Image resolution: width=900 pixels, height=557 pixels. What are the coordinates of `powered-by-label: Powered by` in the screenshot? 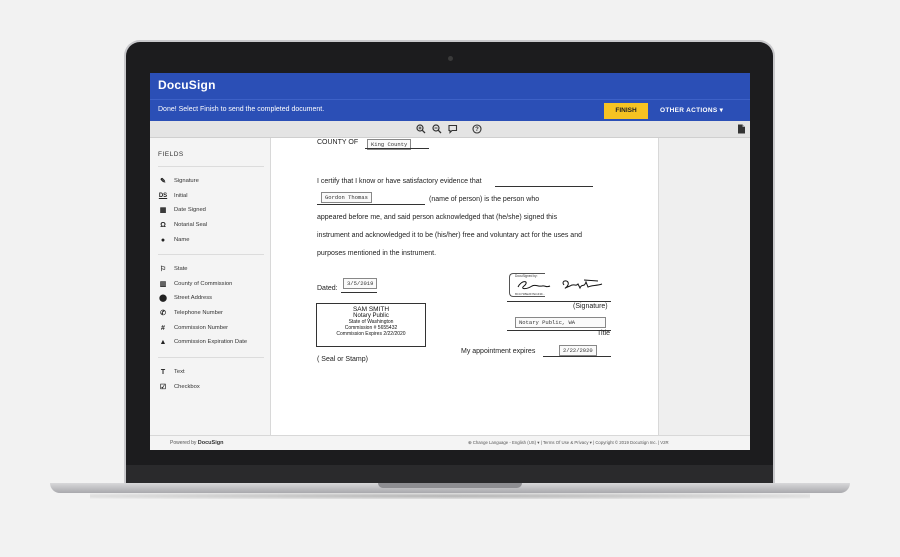 It's located at (183, 443).